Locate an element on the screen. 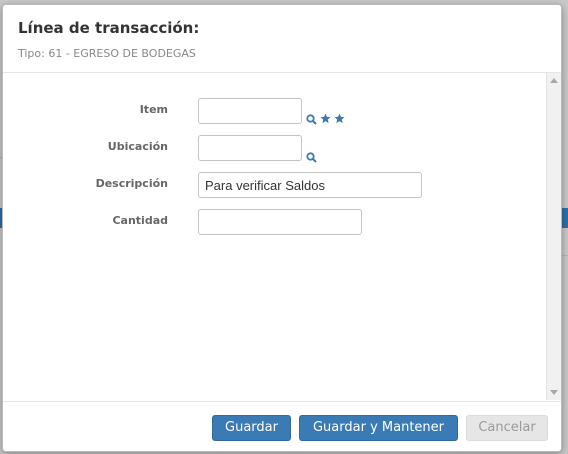 The image size is (568, 454). item-input is located at coordinates (250, 111).